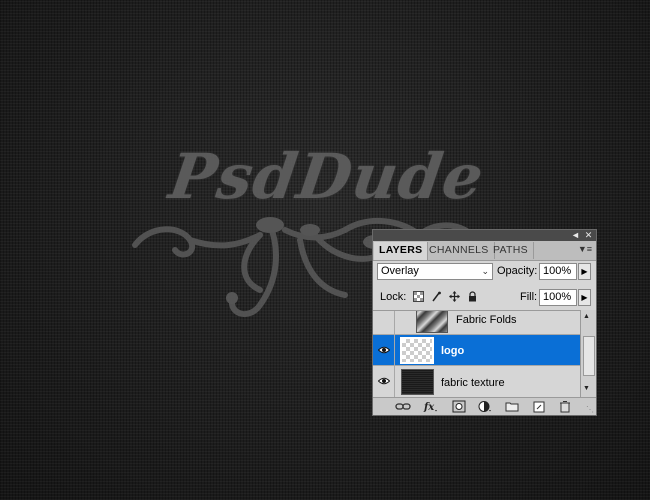 This screenshot has width=650, height=500. What do you see at coordinates (511, 250) in the screenshot?
I see `tab-paths: PATHS` at bounding box center [511, 250].